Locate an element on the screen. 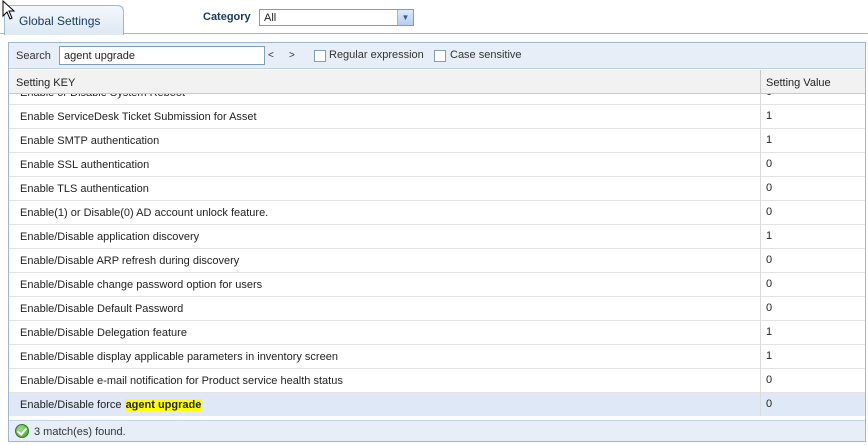  table-row: Enable SSL authentication 0 is located at coordinates (437, 165).